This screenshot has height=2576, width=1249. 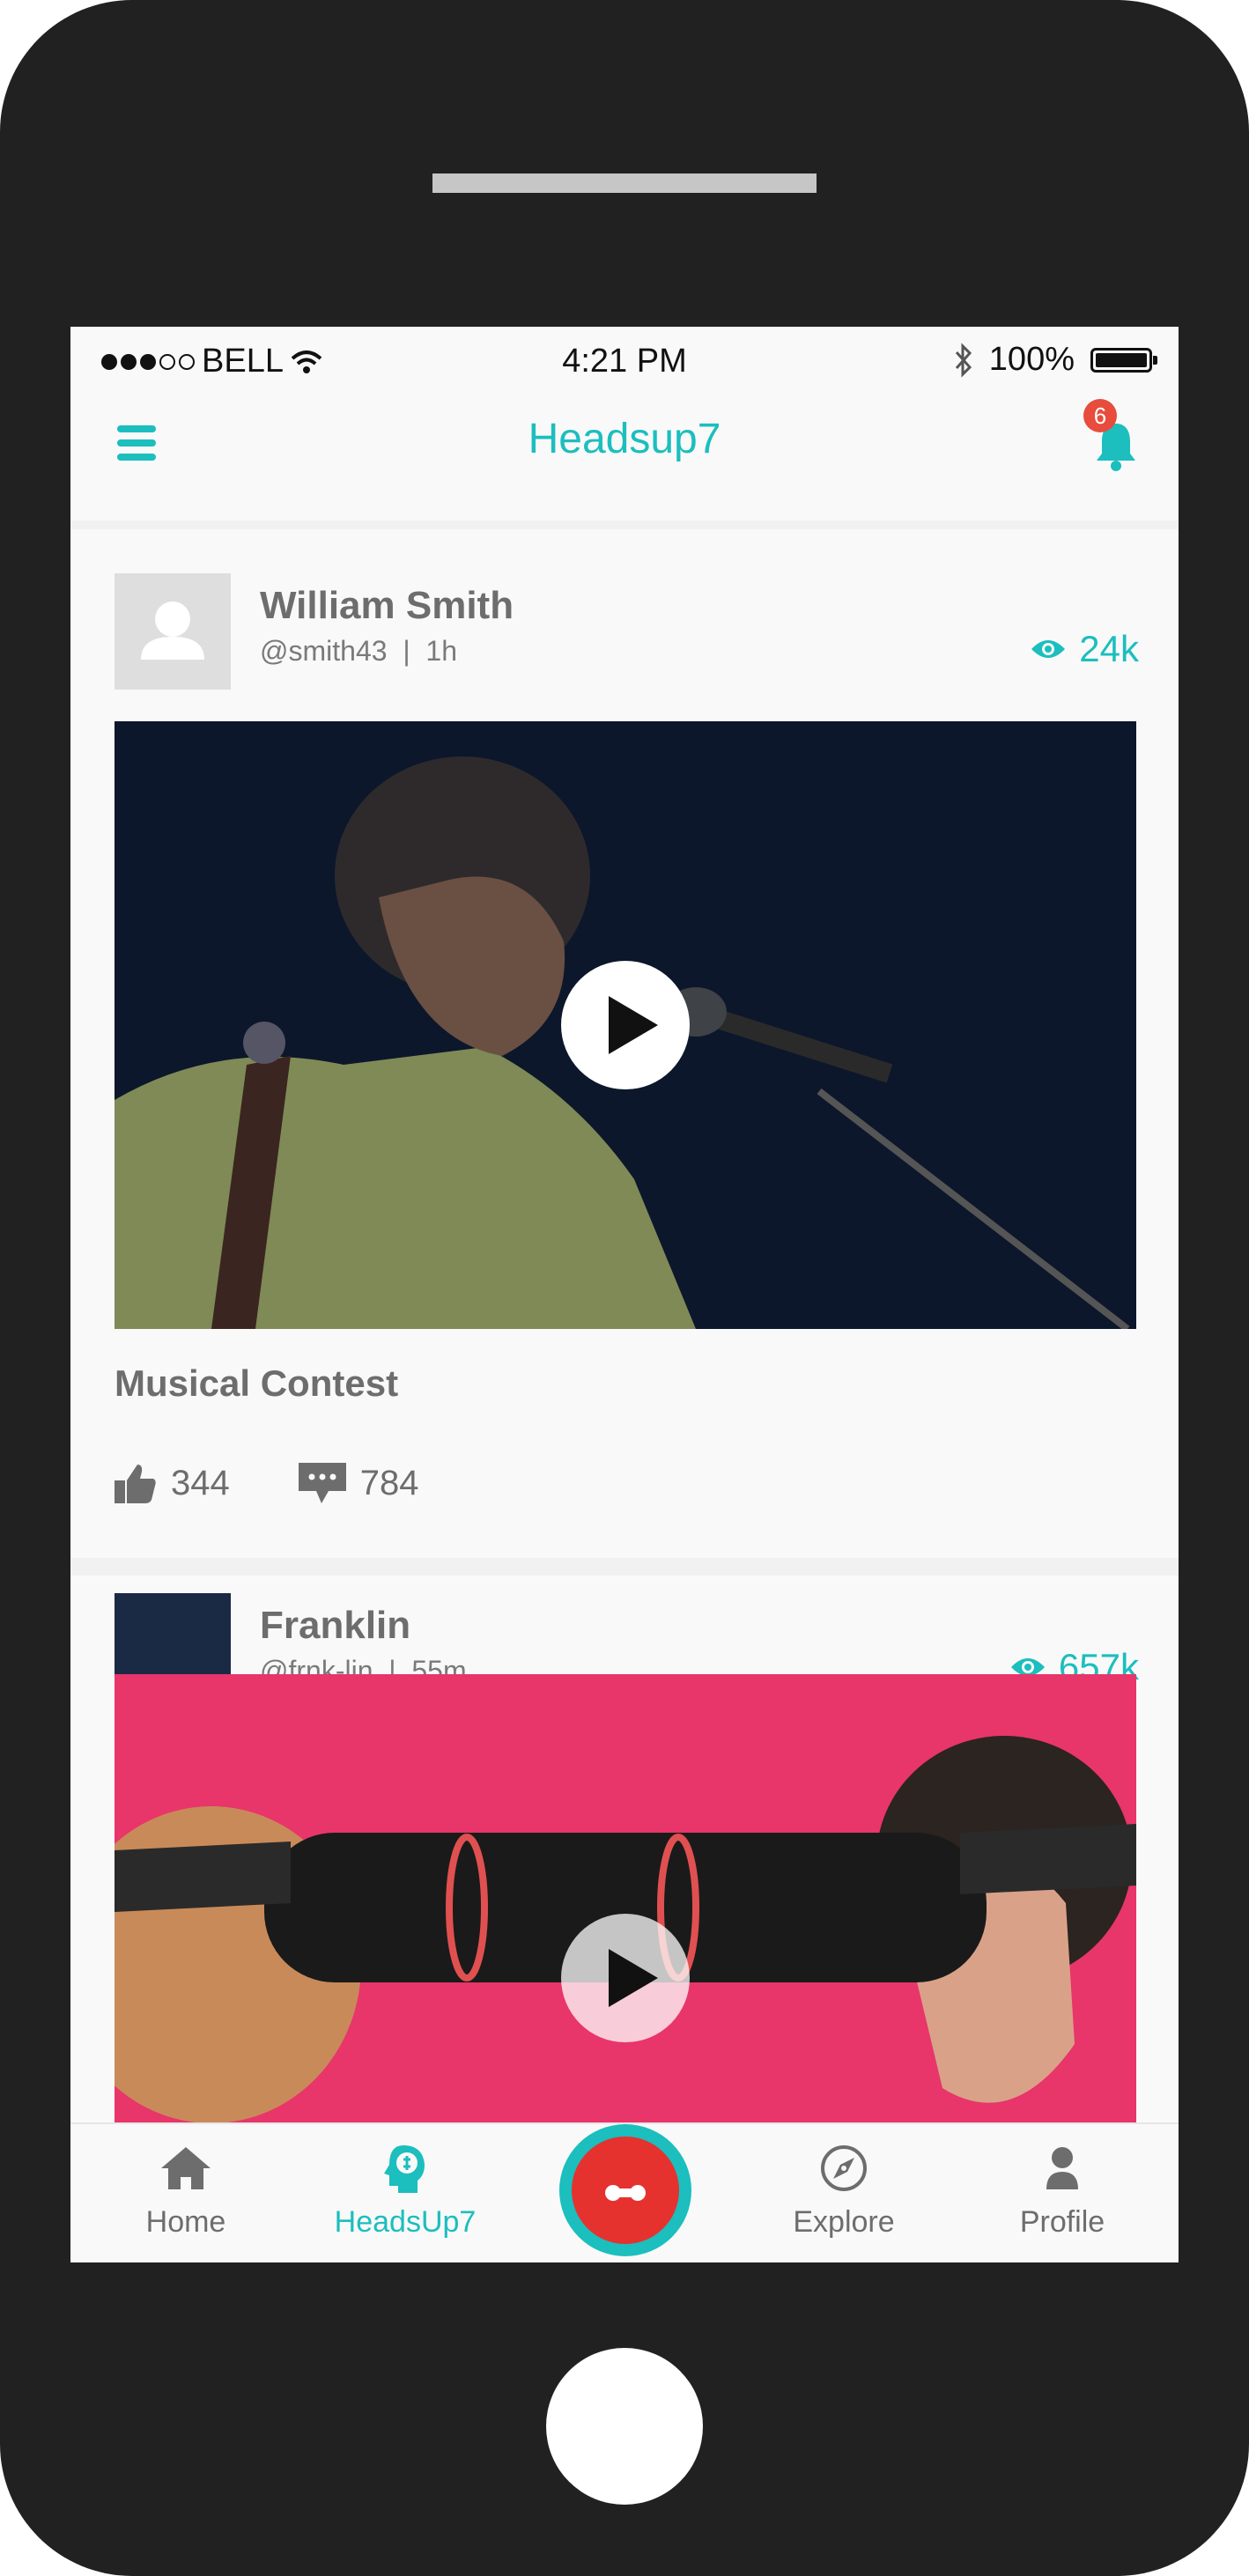 What do you see at coordinates (963, 360) in the screenshot?
I see `bluetooth-icon` at bounding box center [963, 360].